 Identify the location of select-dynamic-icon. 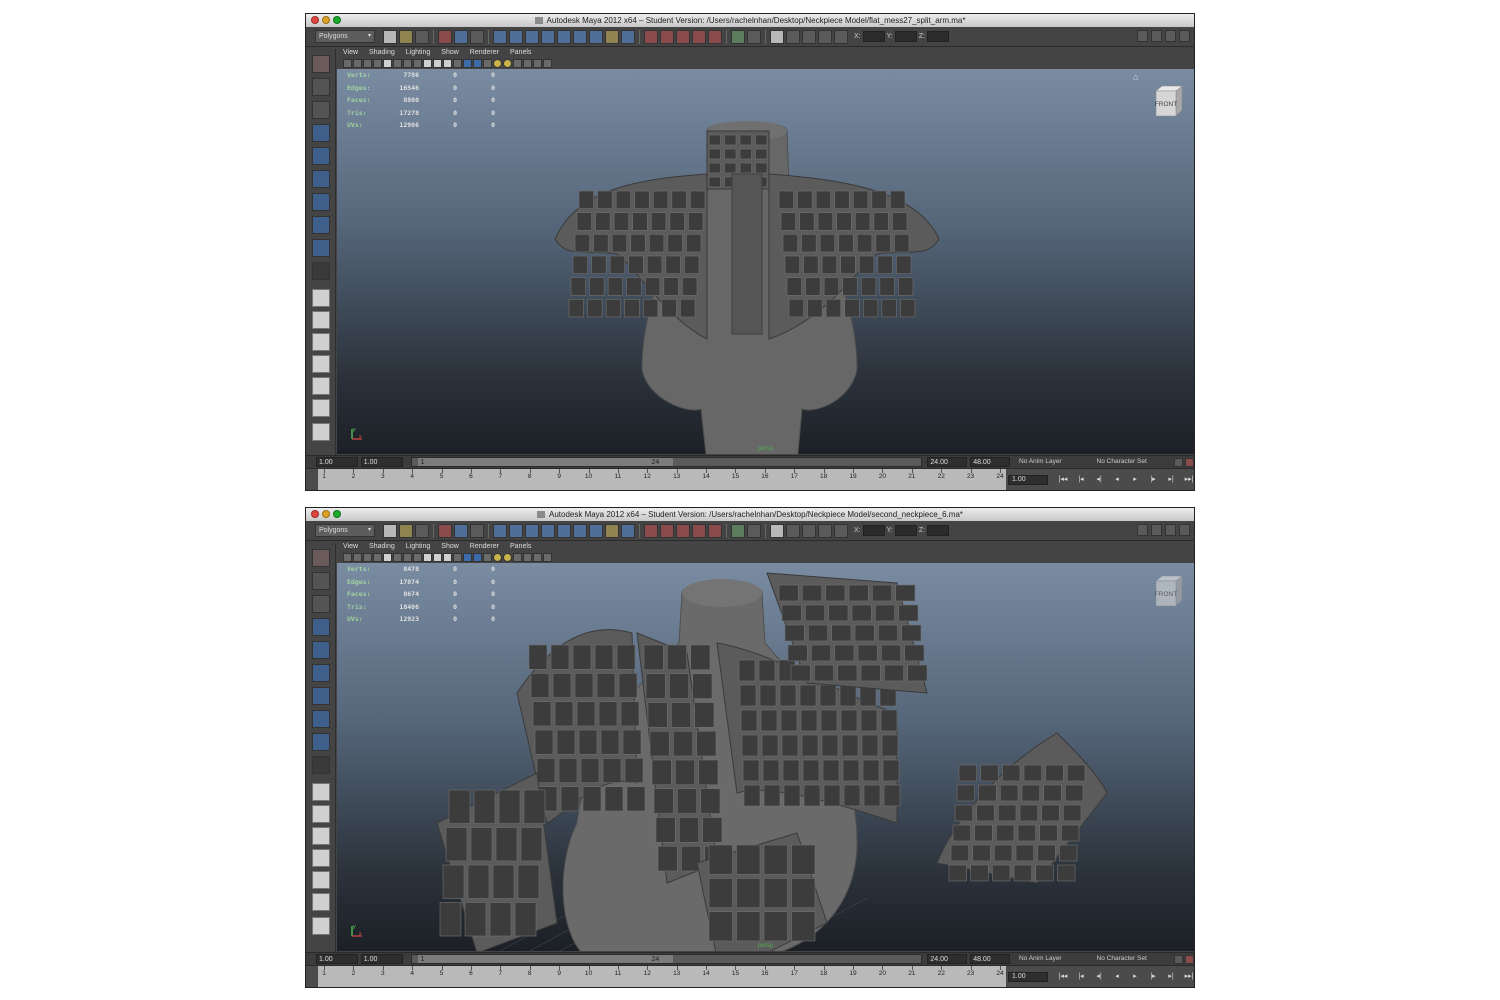
(580, 530).